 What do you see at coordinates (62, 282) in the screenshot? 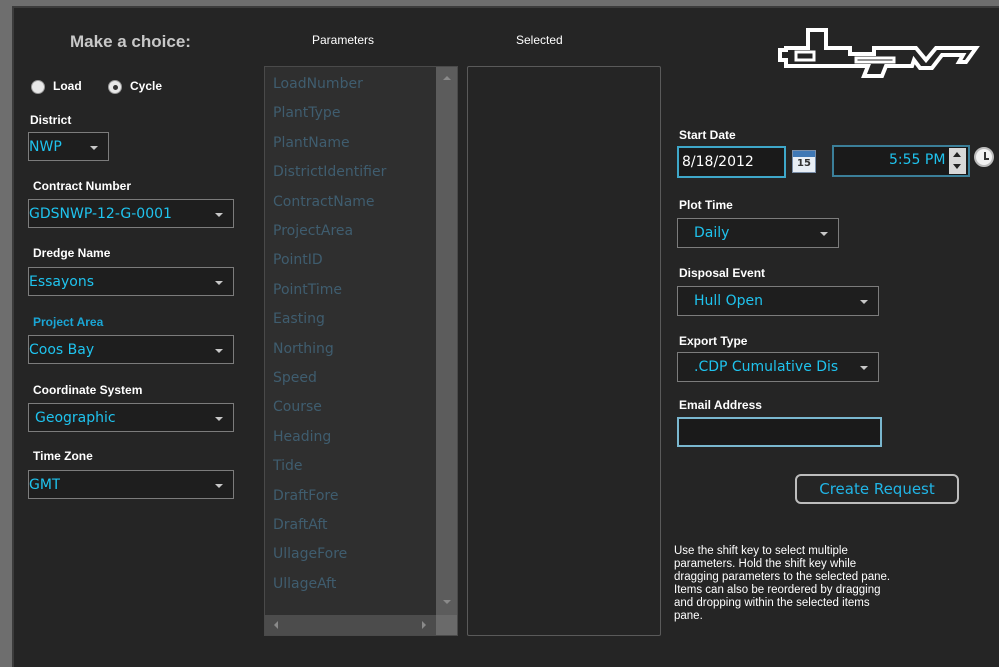
I see `dredge-name-value: Essayons` at bounding box center [62, 282].